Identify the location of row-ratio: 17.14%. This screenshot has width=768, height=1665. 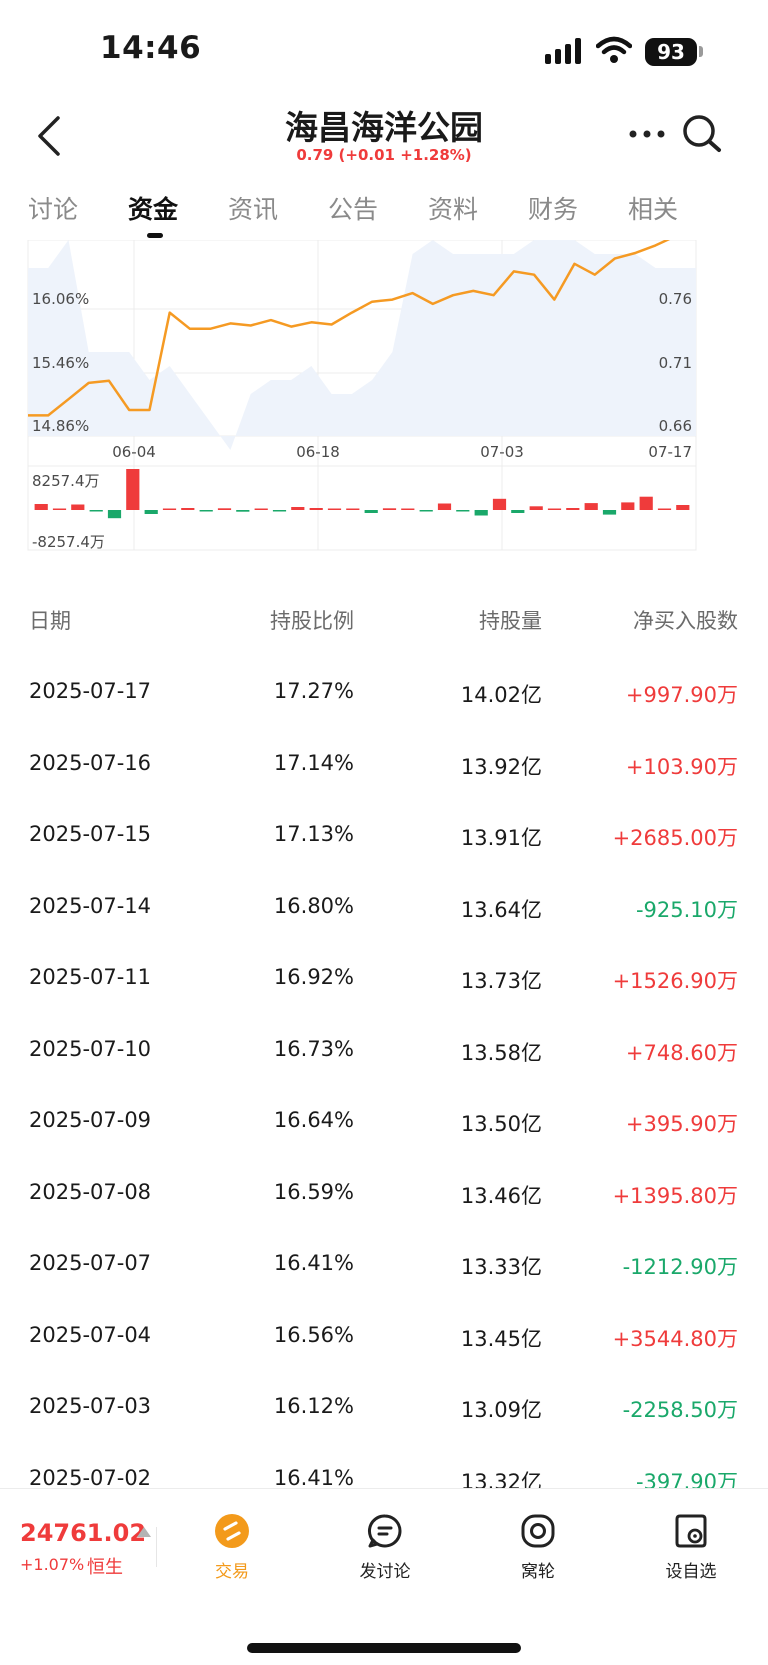
(313, 762).